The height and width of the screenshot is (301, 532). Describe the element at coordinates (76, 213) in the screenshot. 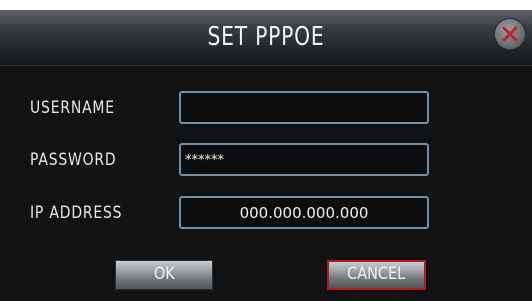

I see `ip-address-label: IP ADDRESS` at that location.